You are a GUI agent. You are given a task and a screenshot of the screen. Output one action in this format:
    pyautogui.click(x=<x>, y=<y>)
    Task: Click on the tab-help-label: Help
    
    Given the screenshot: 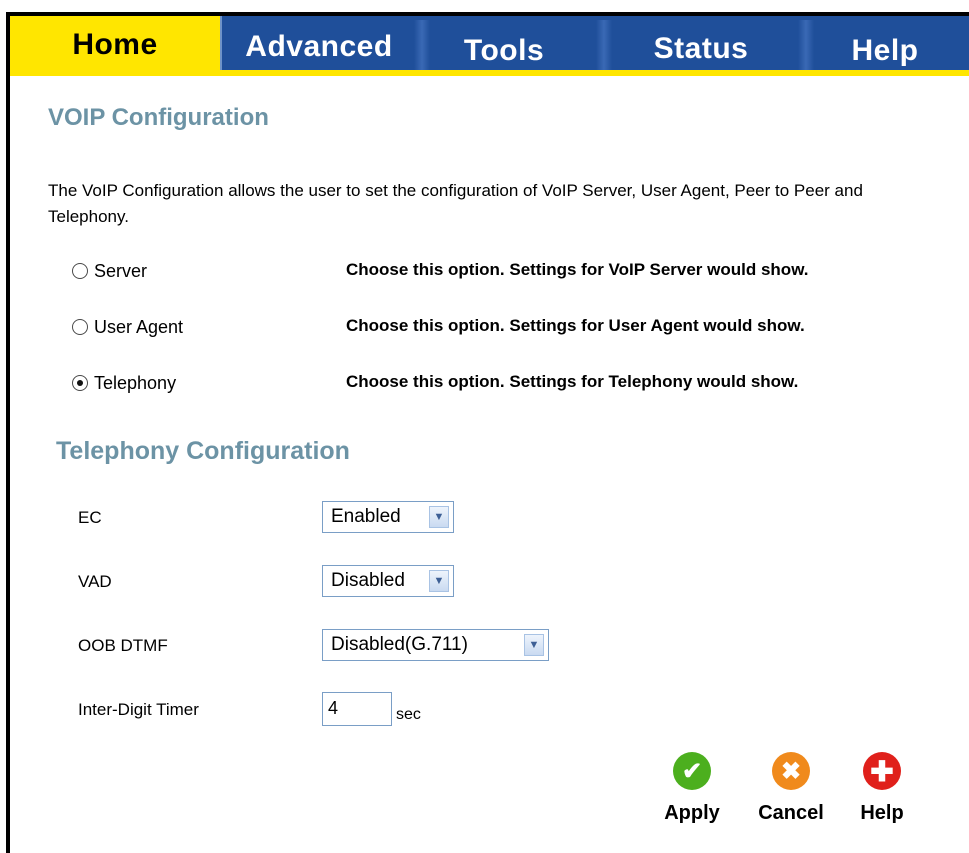 What is the action you would take?
    pyautogui.click(x=885, y=50)
    